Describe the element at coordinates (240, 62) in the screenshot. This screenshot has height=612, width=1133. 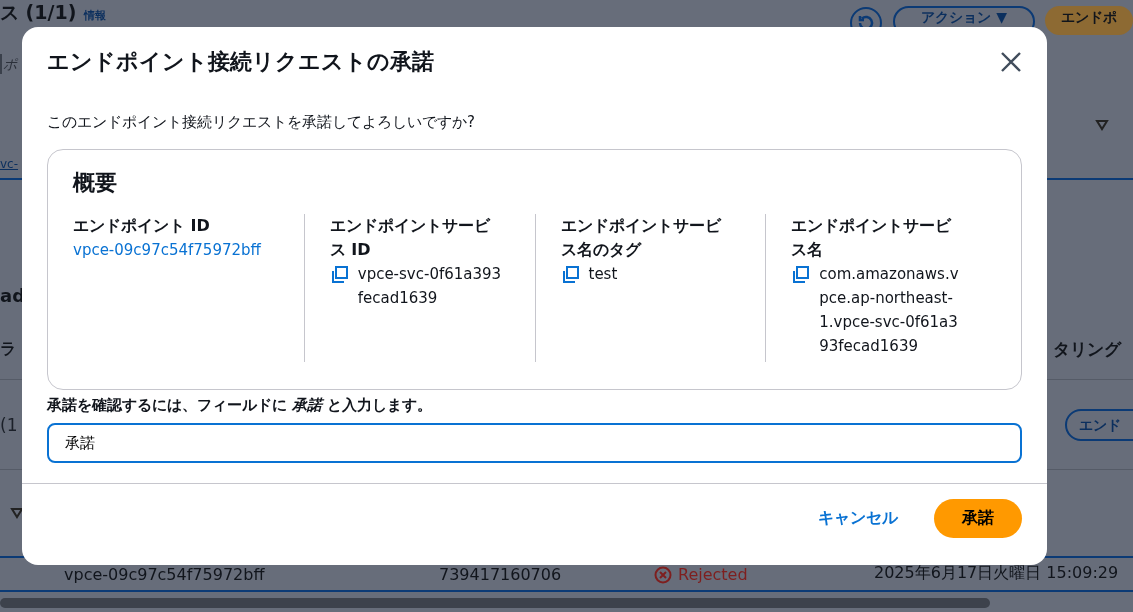
I see `dialog-title: エンドポイント接続リクエストの承諾` at that location.